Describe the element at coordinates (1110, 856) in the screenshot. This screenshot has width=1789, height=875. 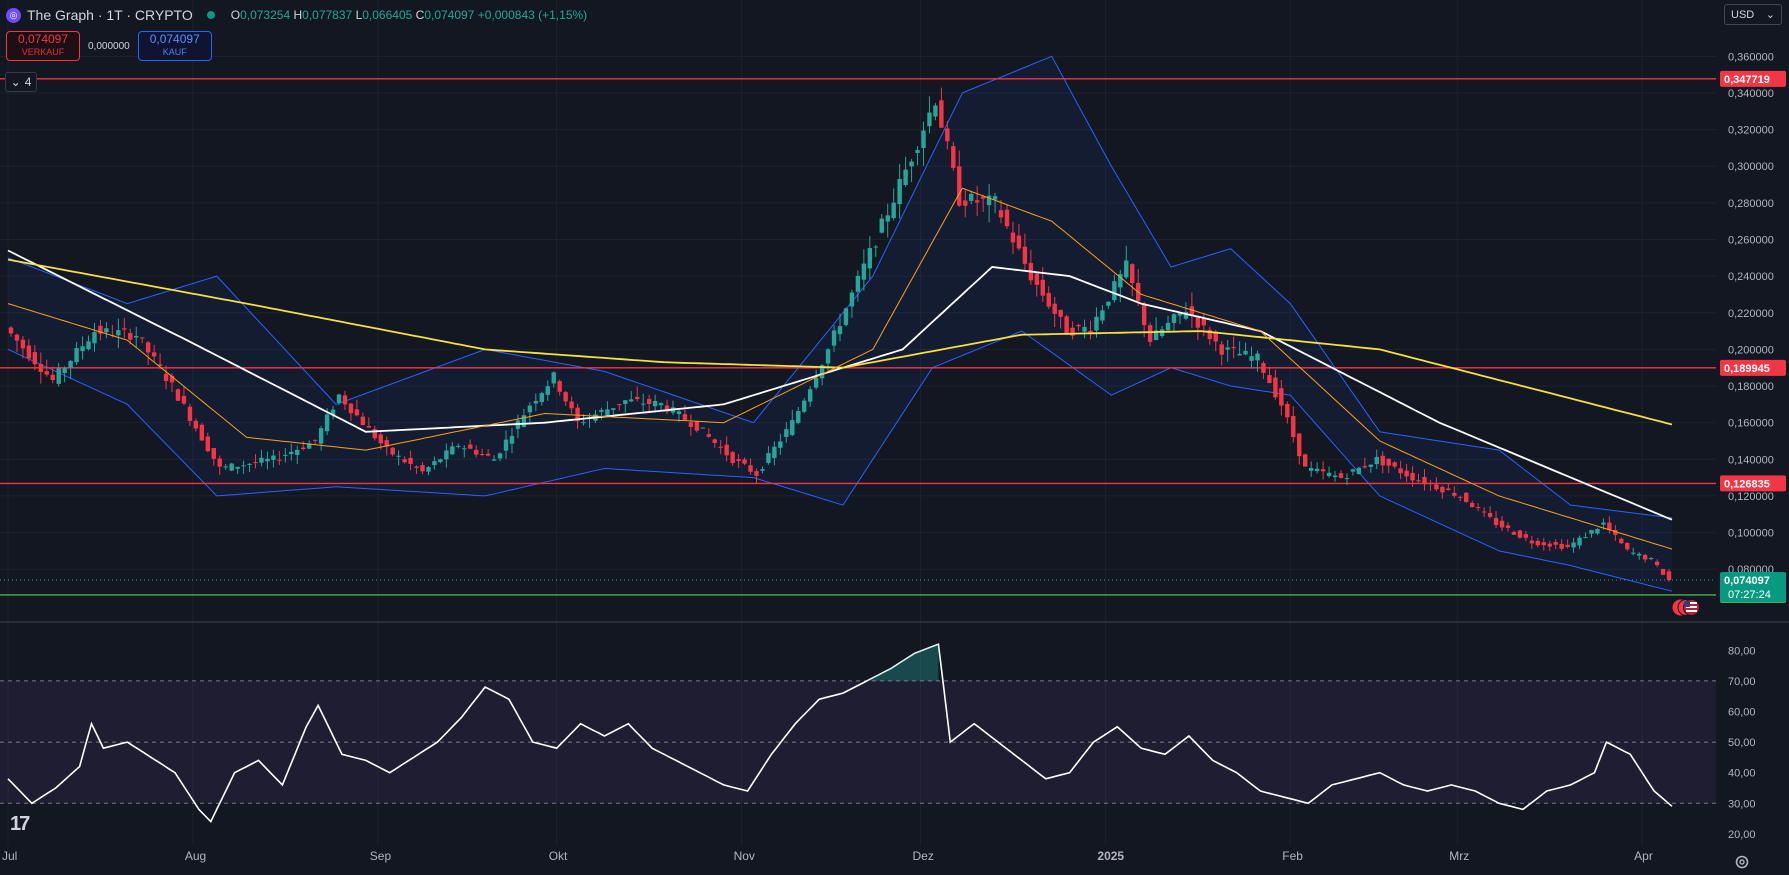
I see `time-tick-label: 2025` at that location.